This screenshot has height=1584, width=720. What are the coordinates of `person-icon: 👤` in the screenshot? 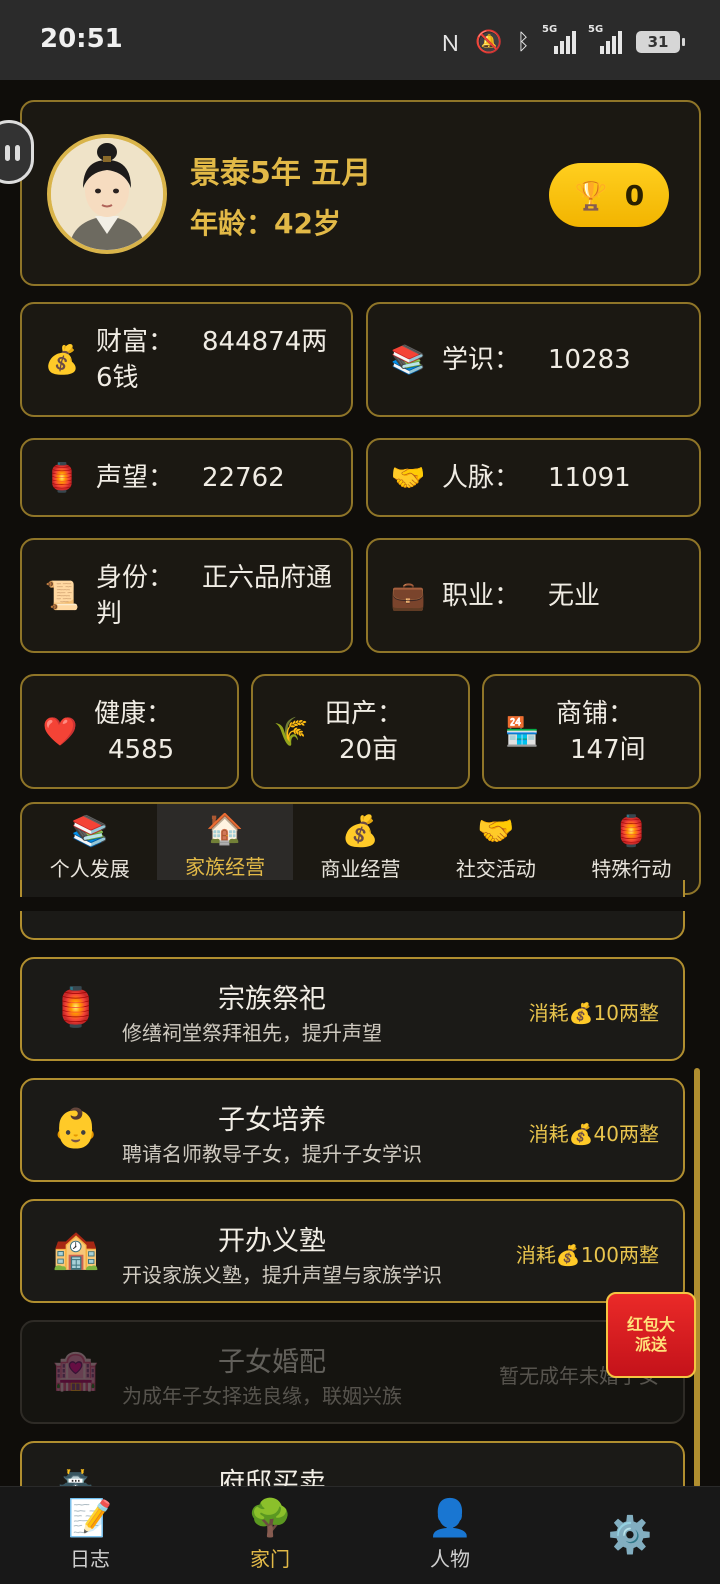 It's located at (450, 1518).